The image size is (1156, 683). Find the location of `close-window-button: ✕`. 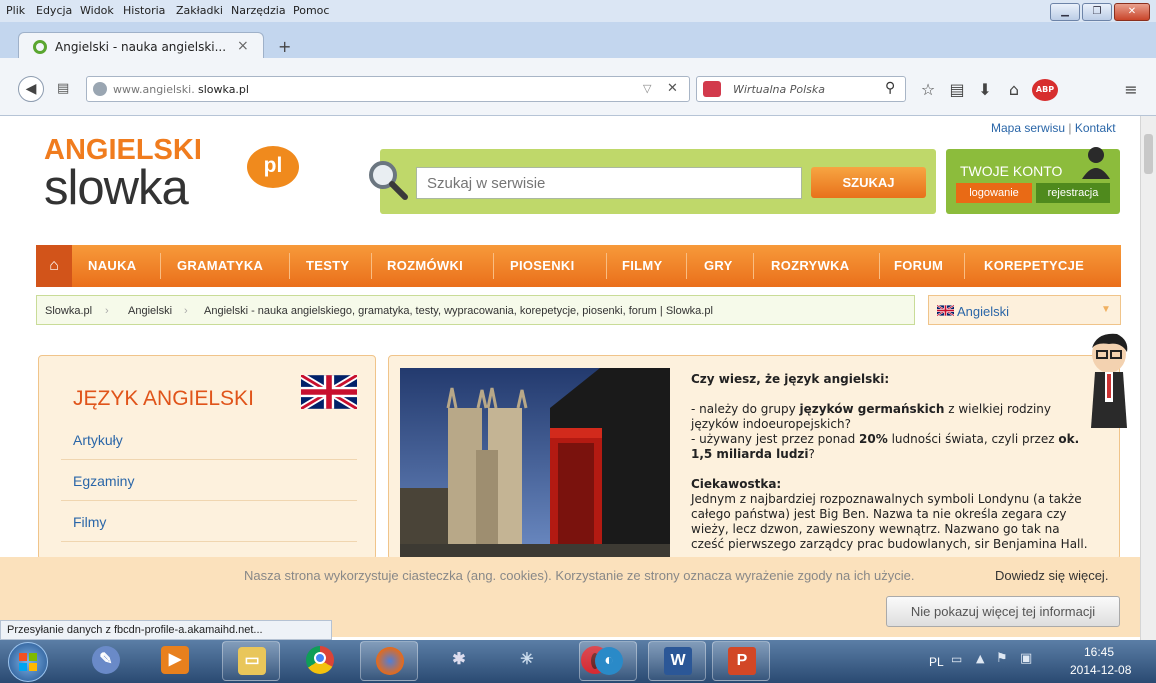

close-window-button: ✕ is located at coordinates (1132, 12).